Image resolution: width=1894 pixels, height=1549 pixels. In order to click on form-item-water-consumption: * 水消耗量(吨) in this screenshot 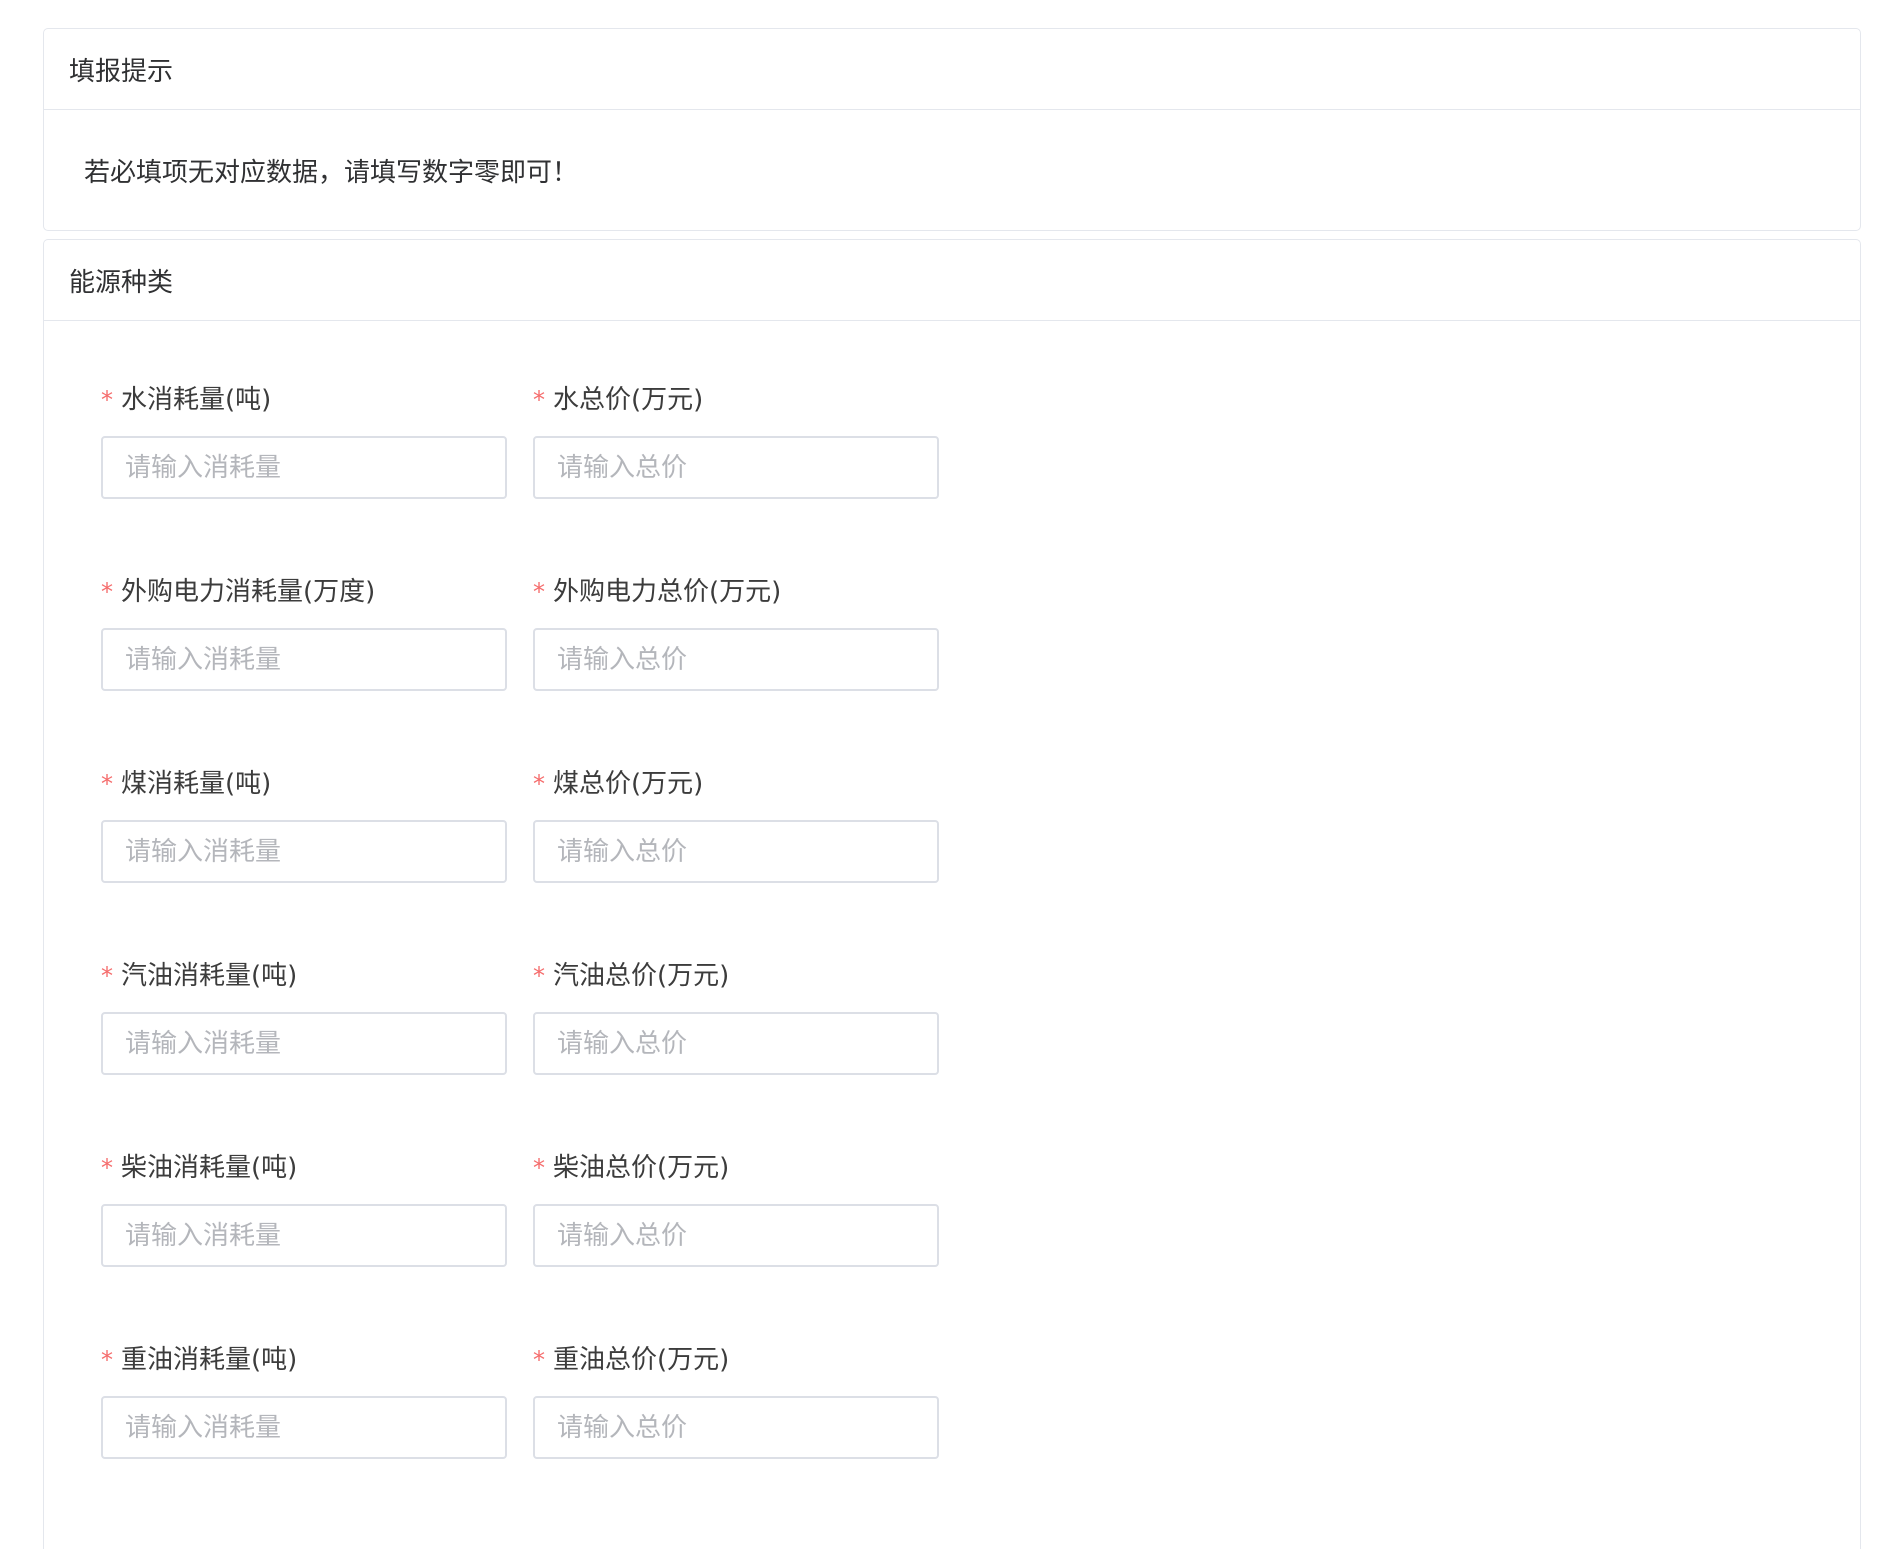, I will do `click(304, 476)`.